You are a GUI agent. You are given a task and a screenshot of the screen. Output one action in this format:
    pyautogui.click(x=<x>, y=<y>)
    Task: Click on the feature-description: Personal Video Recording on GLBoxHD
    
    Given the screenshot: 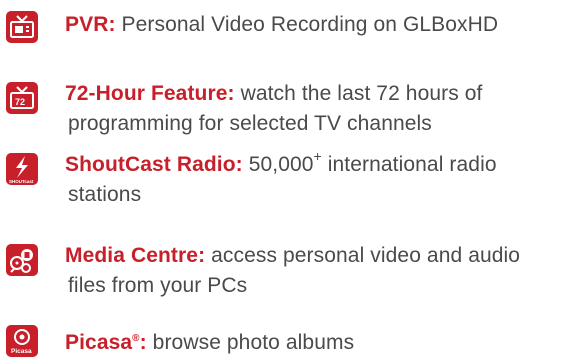 What is the action you would take?
    pyautogui.click(x=310, y=24)
    